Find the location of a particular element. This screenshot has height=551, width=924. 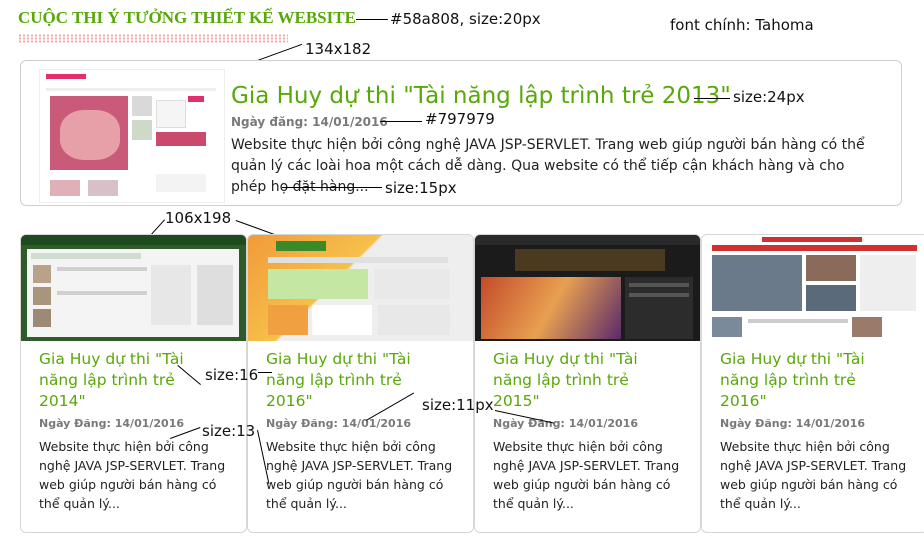

annotation-card-date-size: size:11px is located at coordinates (458, 405).